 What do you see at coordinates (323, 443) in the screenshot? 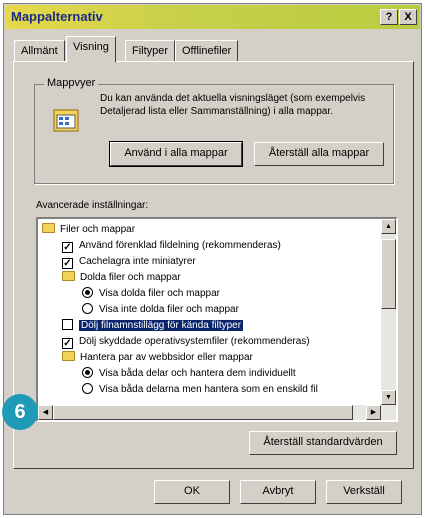
I see `restore-defaults-button: Återställ standardvärden` at bounding box center [323, 443].